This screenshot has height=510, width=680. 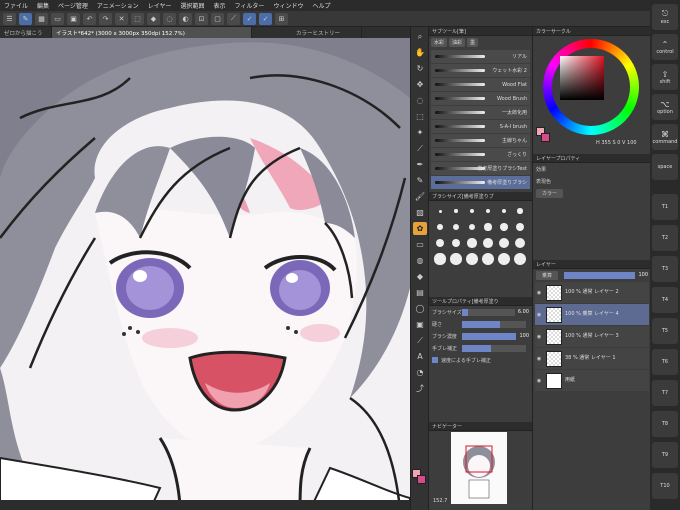 I want to click on brush-item: S-A-I brush, so click(x=480, y=126).